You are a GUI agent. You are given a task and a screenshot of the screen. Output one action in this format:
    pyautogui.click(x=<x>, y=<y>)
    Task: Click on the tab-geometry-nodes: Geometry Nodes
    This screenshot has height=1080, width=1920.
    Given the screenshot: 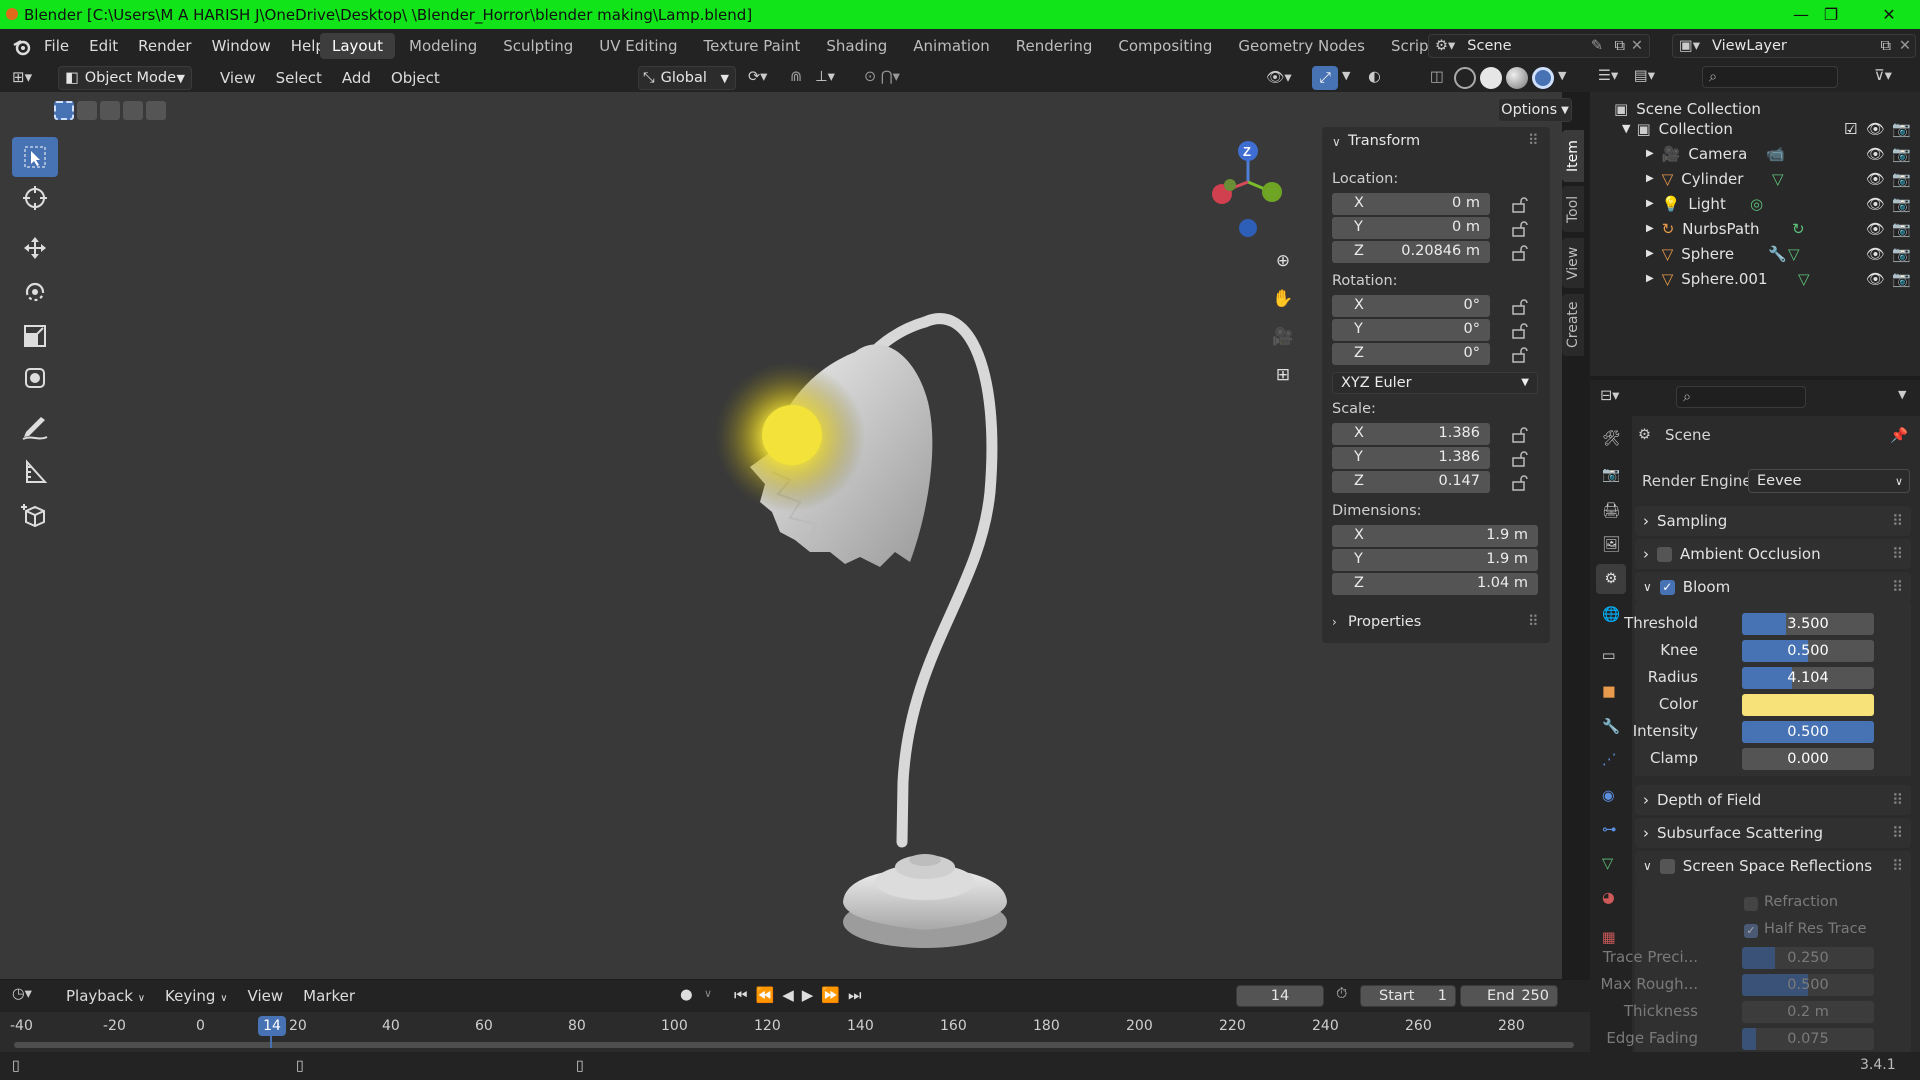 What is the action you would take?
    pyautogui.click(x=1301, y=46)
    